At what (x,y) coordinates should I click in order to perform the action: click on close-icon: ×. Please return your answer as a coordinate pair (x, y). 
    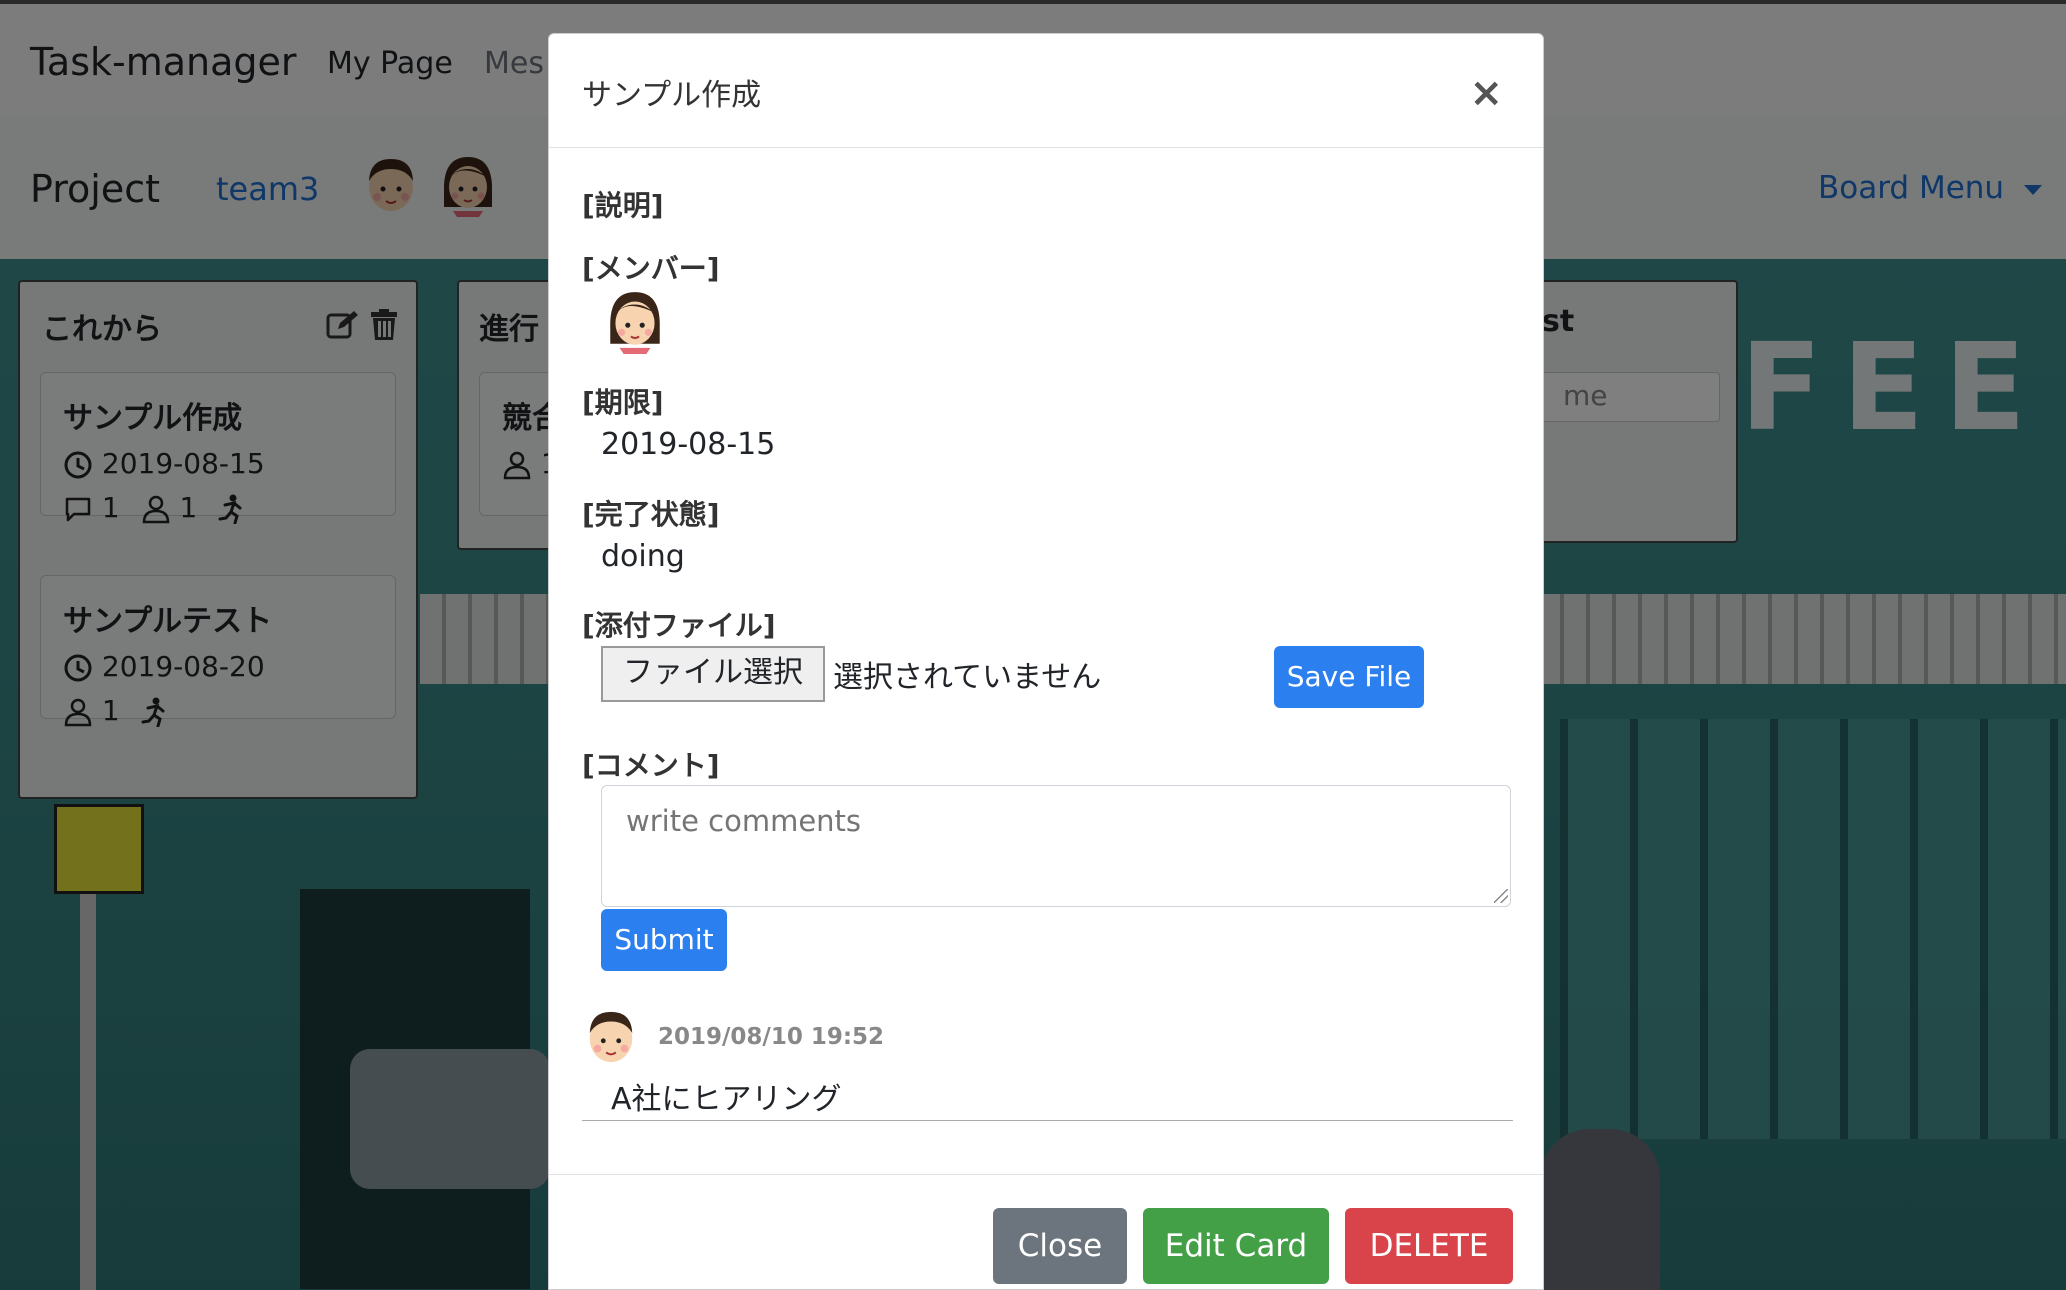
    Looking at the image, I should click on (1486, 93).